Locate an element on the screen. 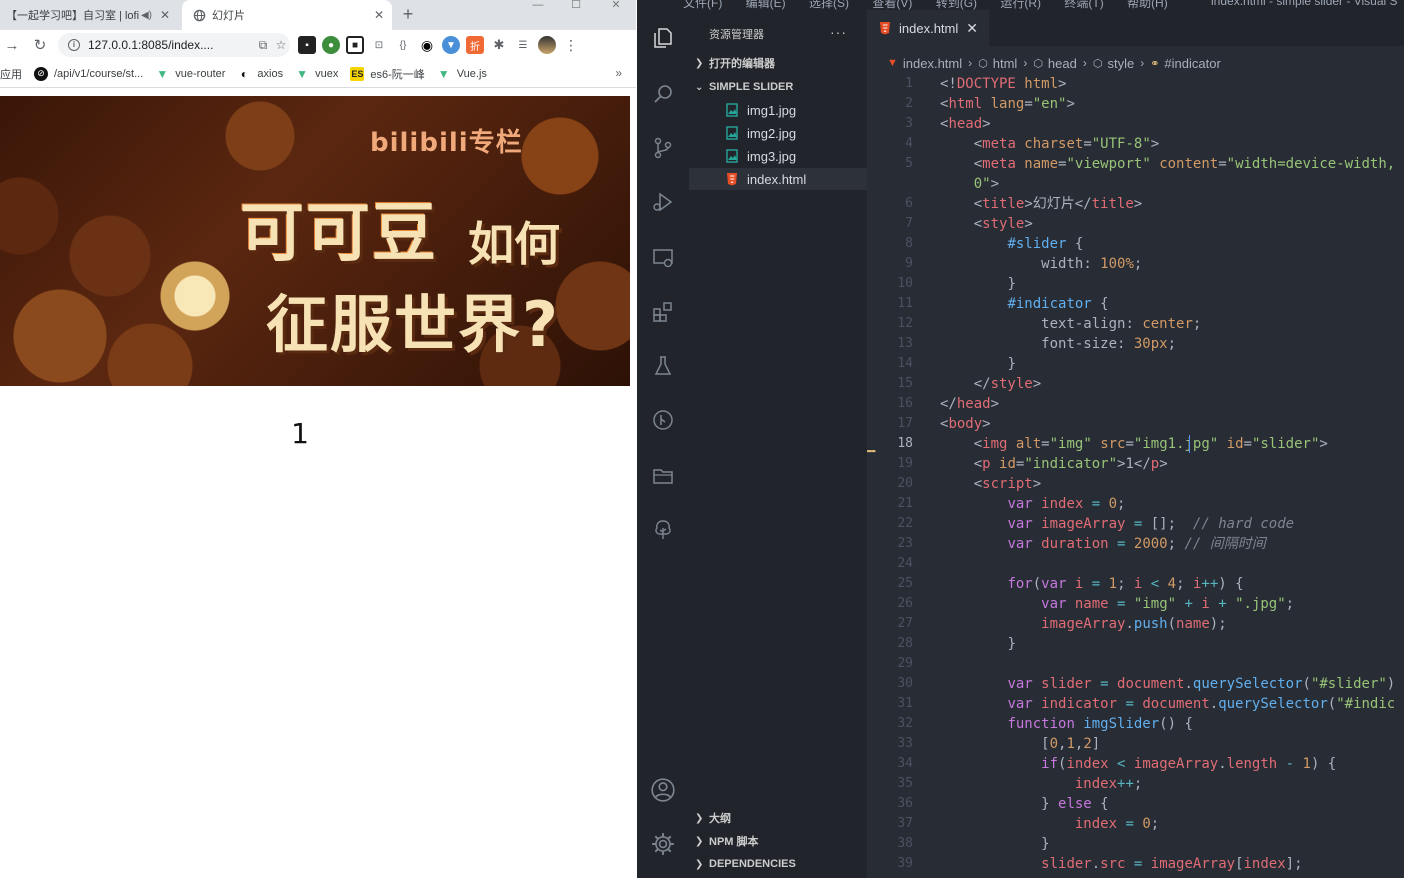  code-line: 8 #slider { is located at coordinates (1135, 244).